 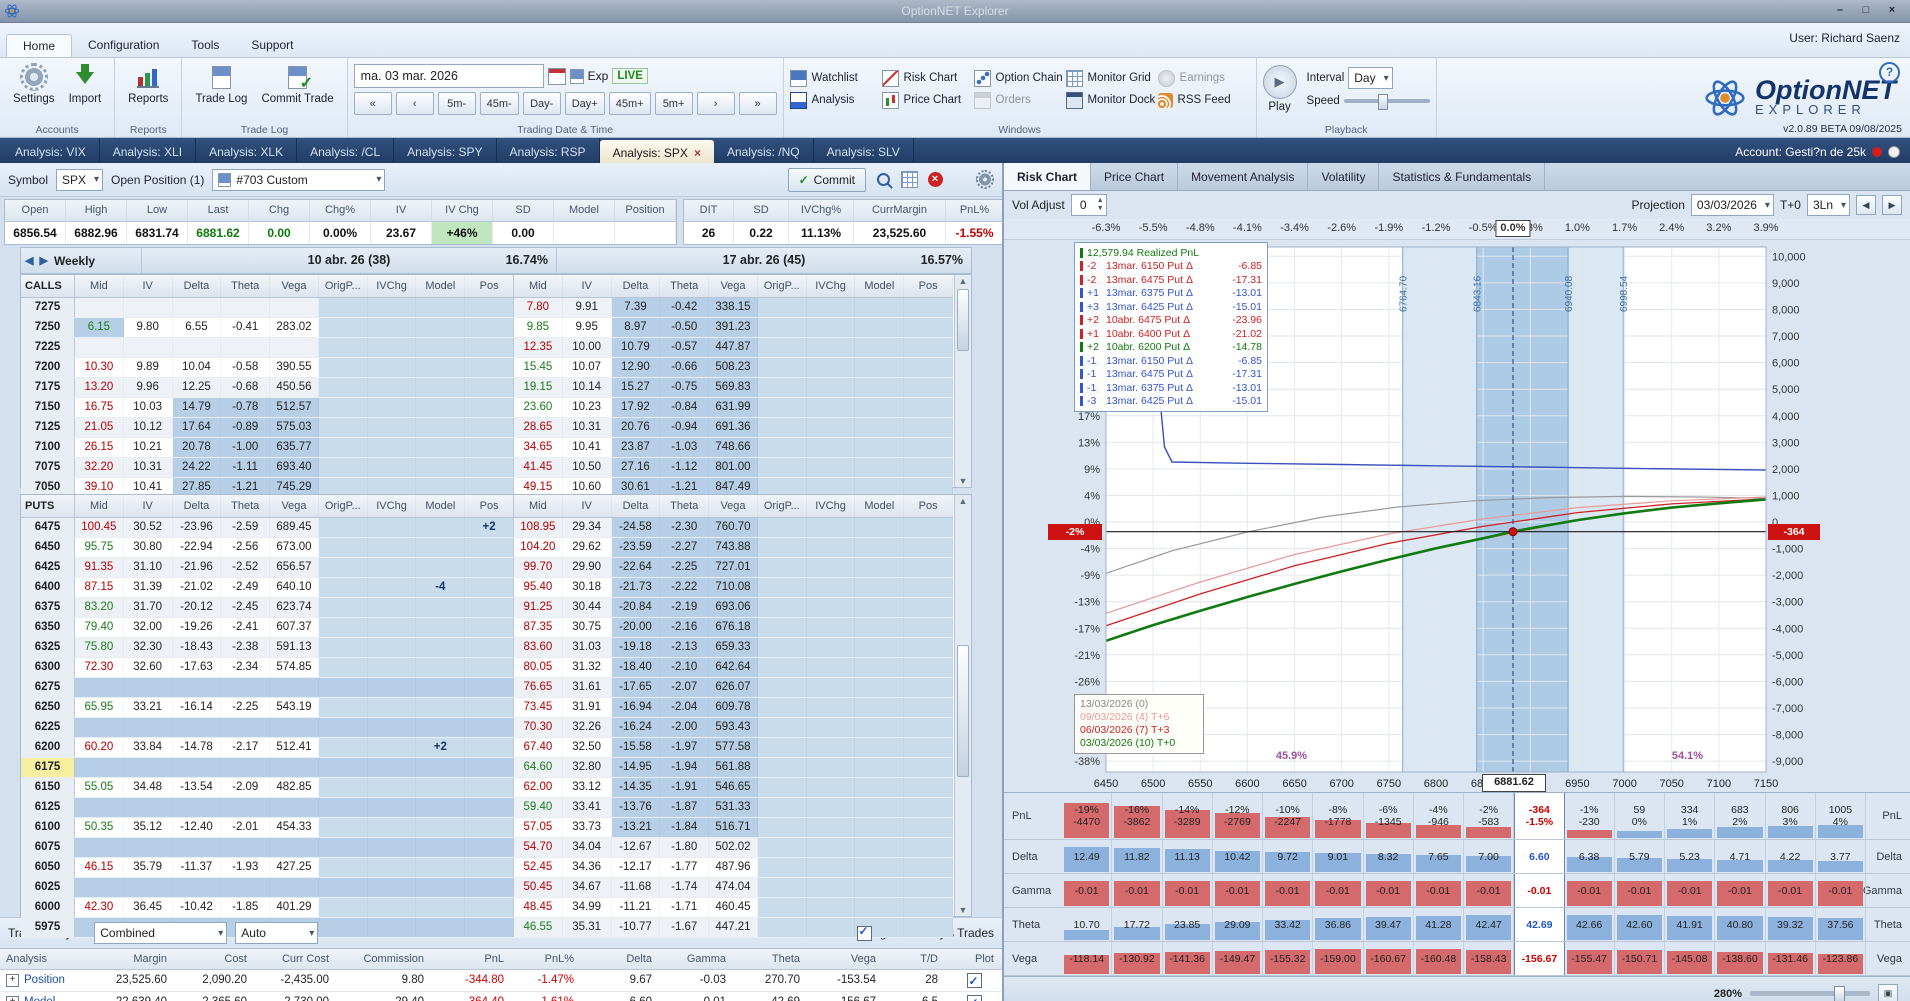 What do you see at coordinates (294, 627) in the screenshot?
I see `chain-cell: 607.37` at bounding box center [294, 627].